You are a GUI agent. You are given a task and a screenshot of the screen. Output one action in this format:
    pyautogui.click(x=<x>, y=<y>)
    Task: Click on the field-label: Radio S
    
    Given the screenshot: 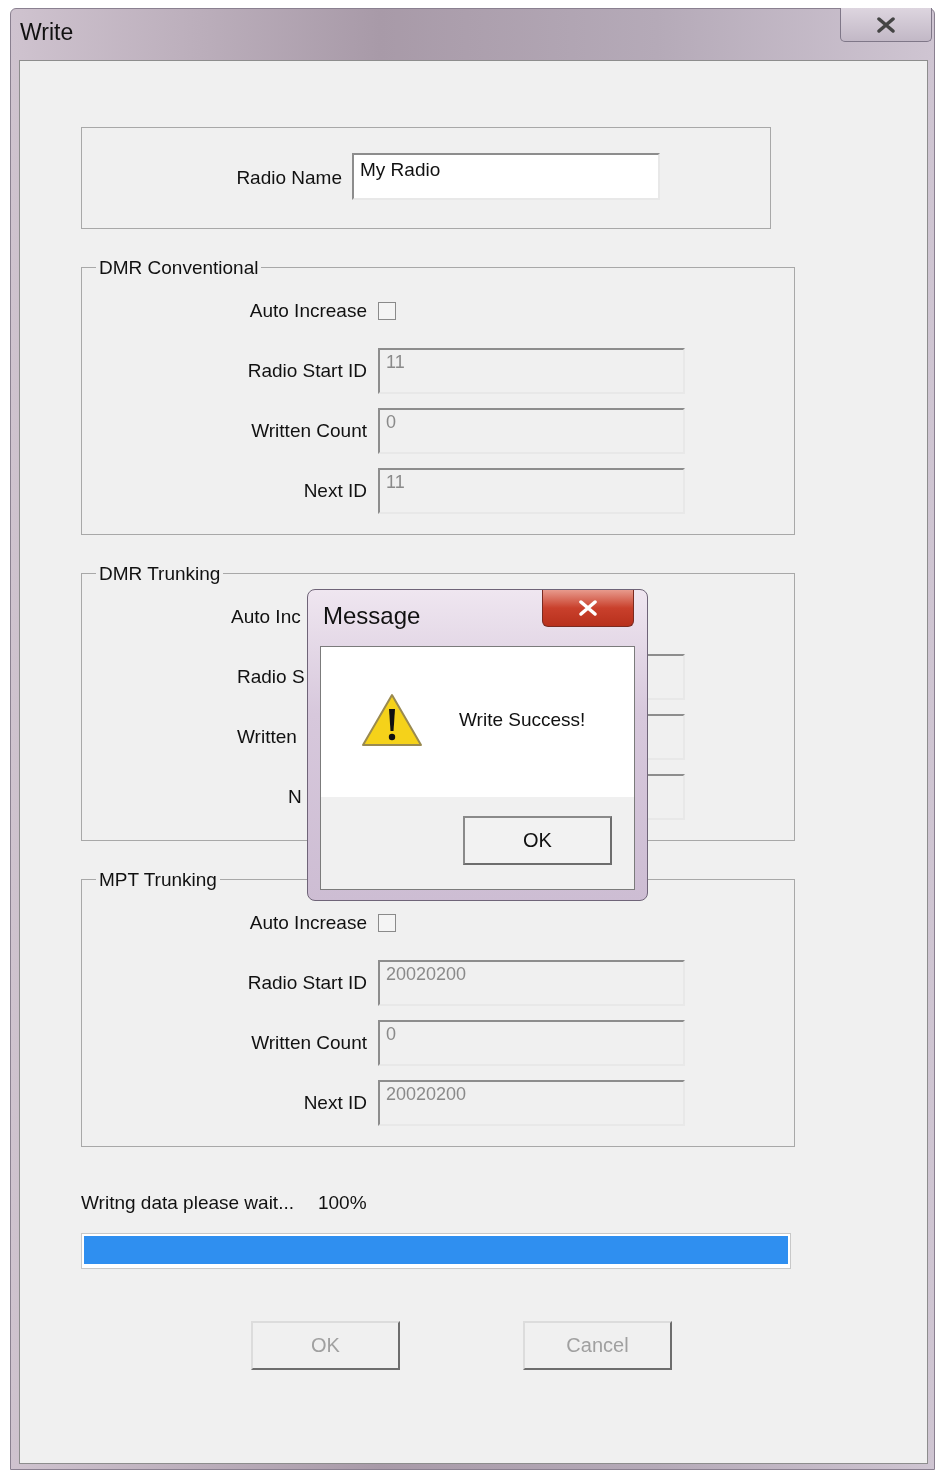 What is the action you would take?
    pyautogui.click(x=270, y=677)
    